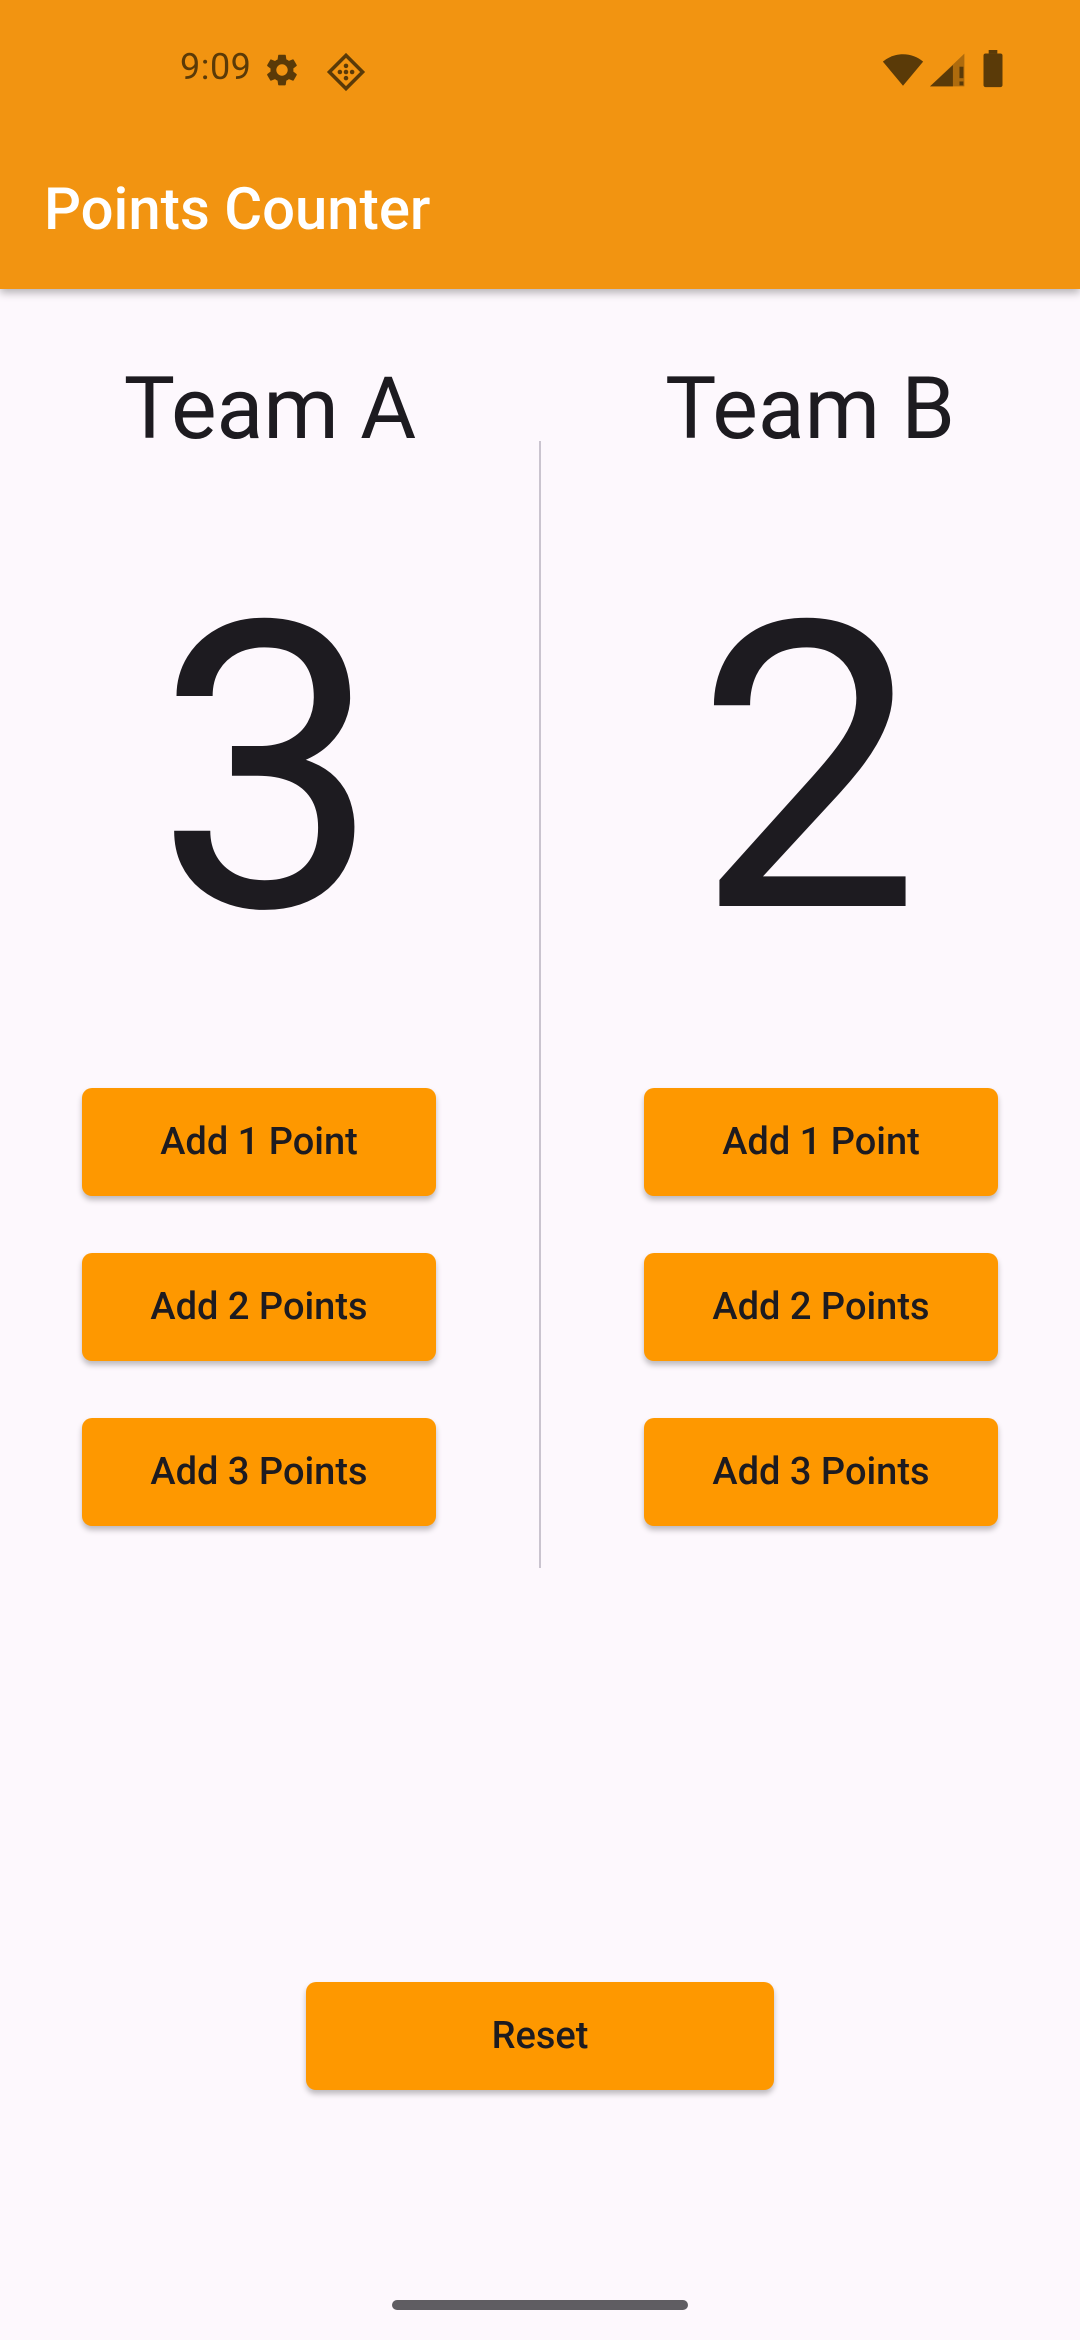 The height and width of the screenshot is (2340, 1080). Describe the element at coordinates (268, 769) in the screenshot. I see `team-a-score: 3` at that location.